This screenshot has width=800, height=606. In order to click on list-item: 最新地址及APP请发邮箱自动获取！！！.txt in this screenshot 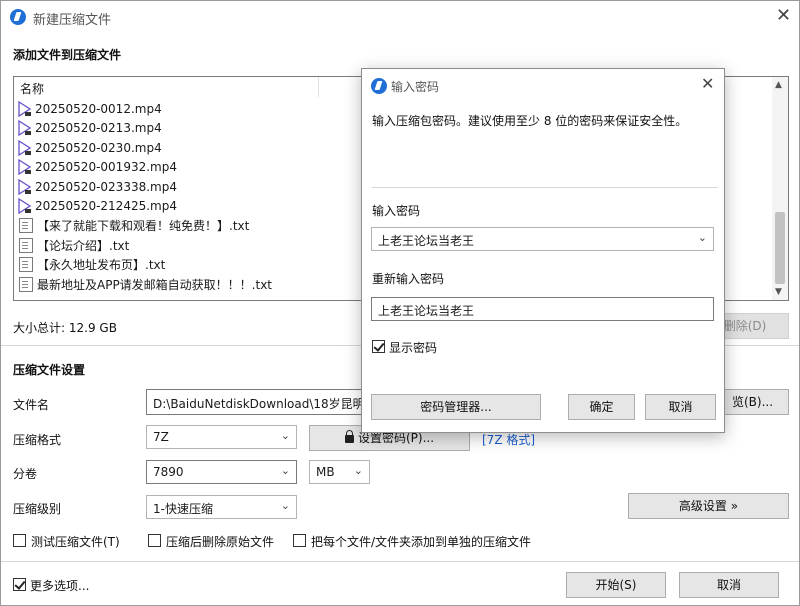, I will do `click(145, 285)`.